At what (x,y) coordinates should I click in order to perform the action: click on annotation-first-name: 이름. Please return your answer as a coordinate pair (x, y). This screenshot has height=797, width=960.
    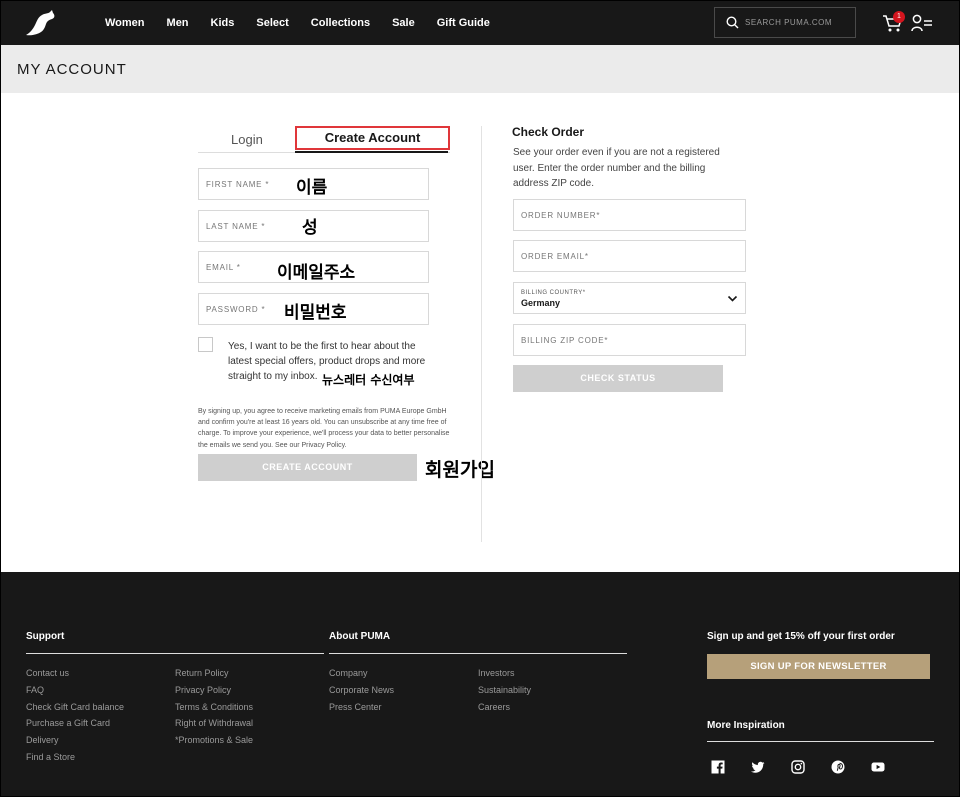
    Looking at the image, I should click on (312, 188).